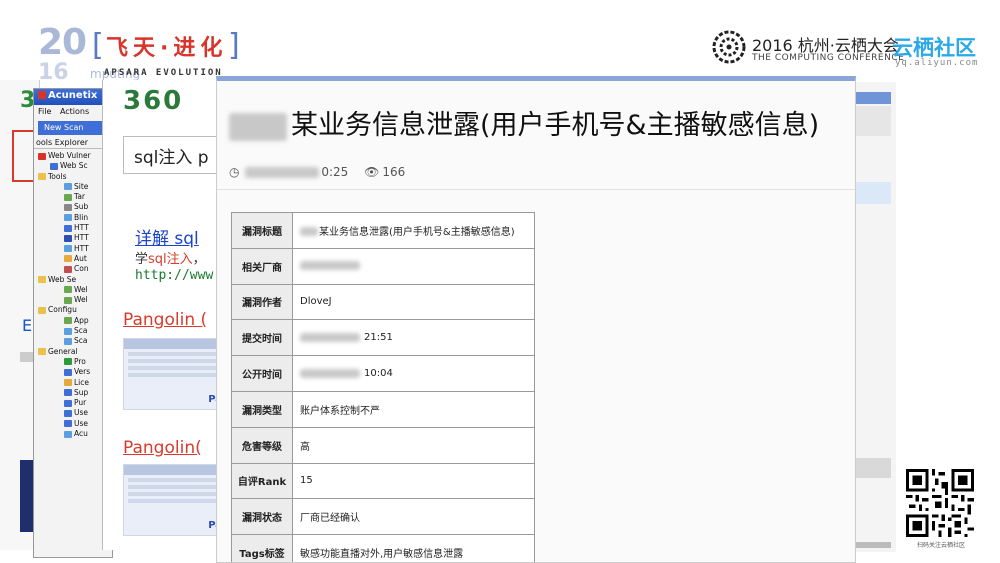 This screenshot has height=563, width=1000. I want to click on result-thumbnail-2: Pa, so click(174, 500).